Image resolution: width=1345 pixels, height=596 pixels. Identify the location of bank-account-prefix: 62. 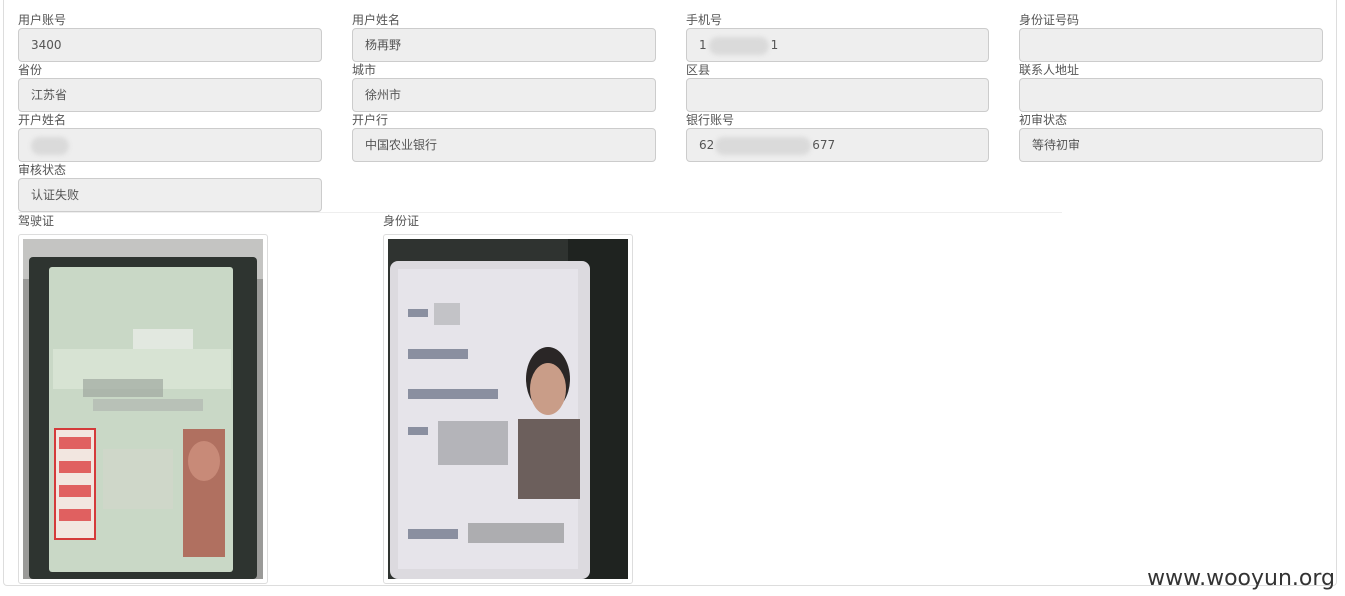
(707, 145).